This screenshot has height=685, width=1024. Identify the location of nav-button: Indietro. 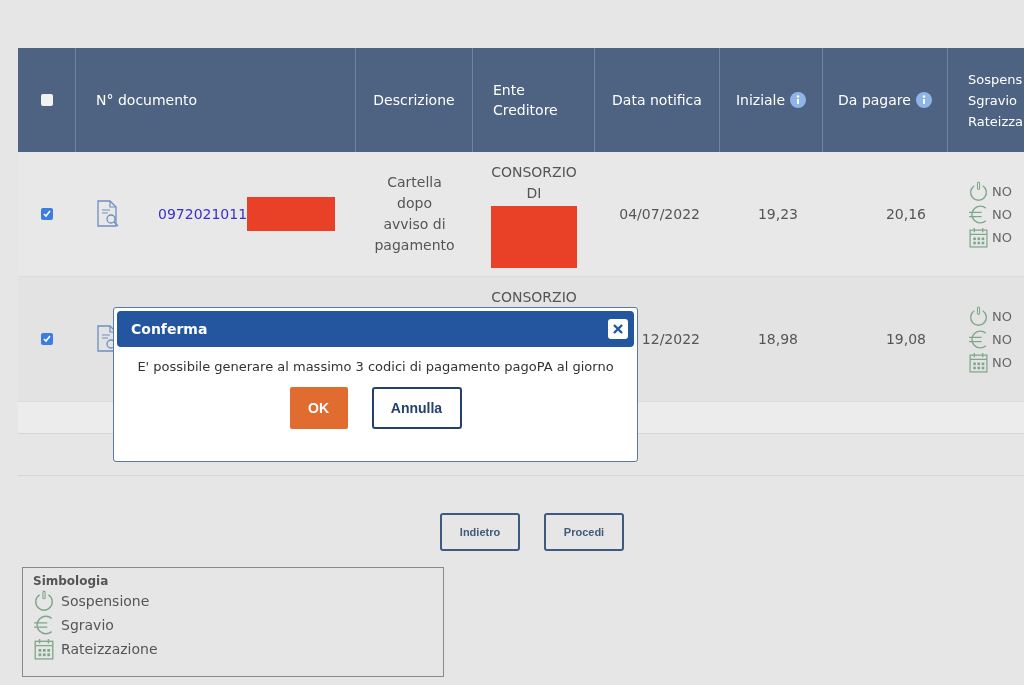
(480, 532).